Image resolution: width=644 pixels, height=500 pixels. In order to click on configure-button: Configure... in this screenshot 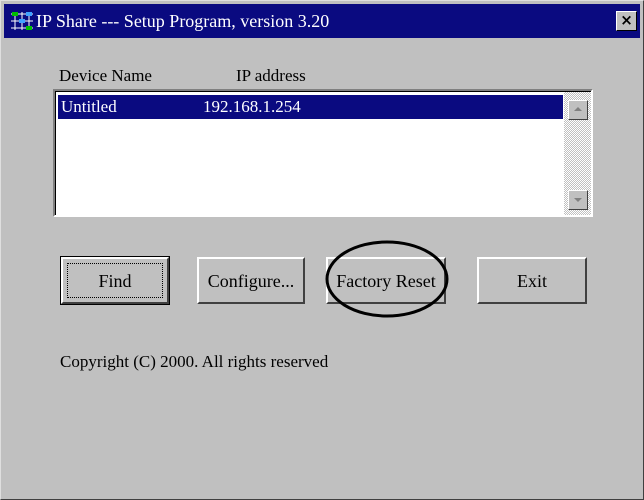, I will do `click(251, 280)`.